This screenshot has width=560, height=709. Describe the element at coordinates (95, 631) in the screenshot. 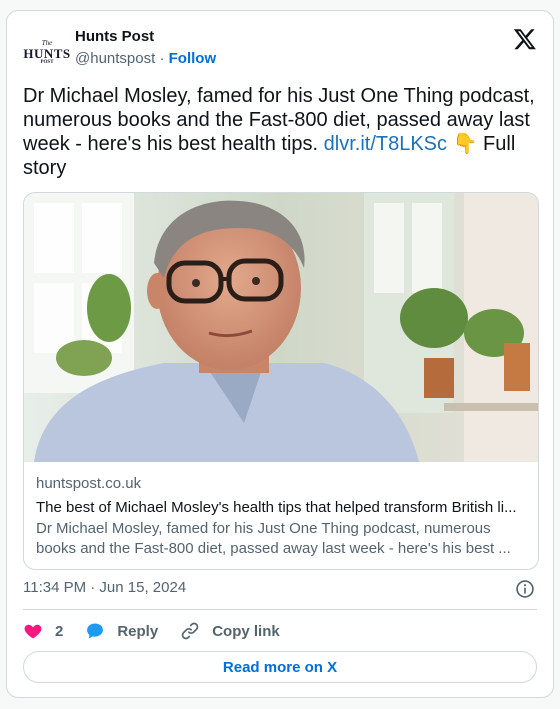

I see `reply-bubble-icon` at that location.